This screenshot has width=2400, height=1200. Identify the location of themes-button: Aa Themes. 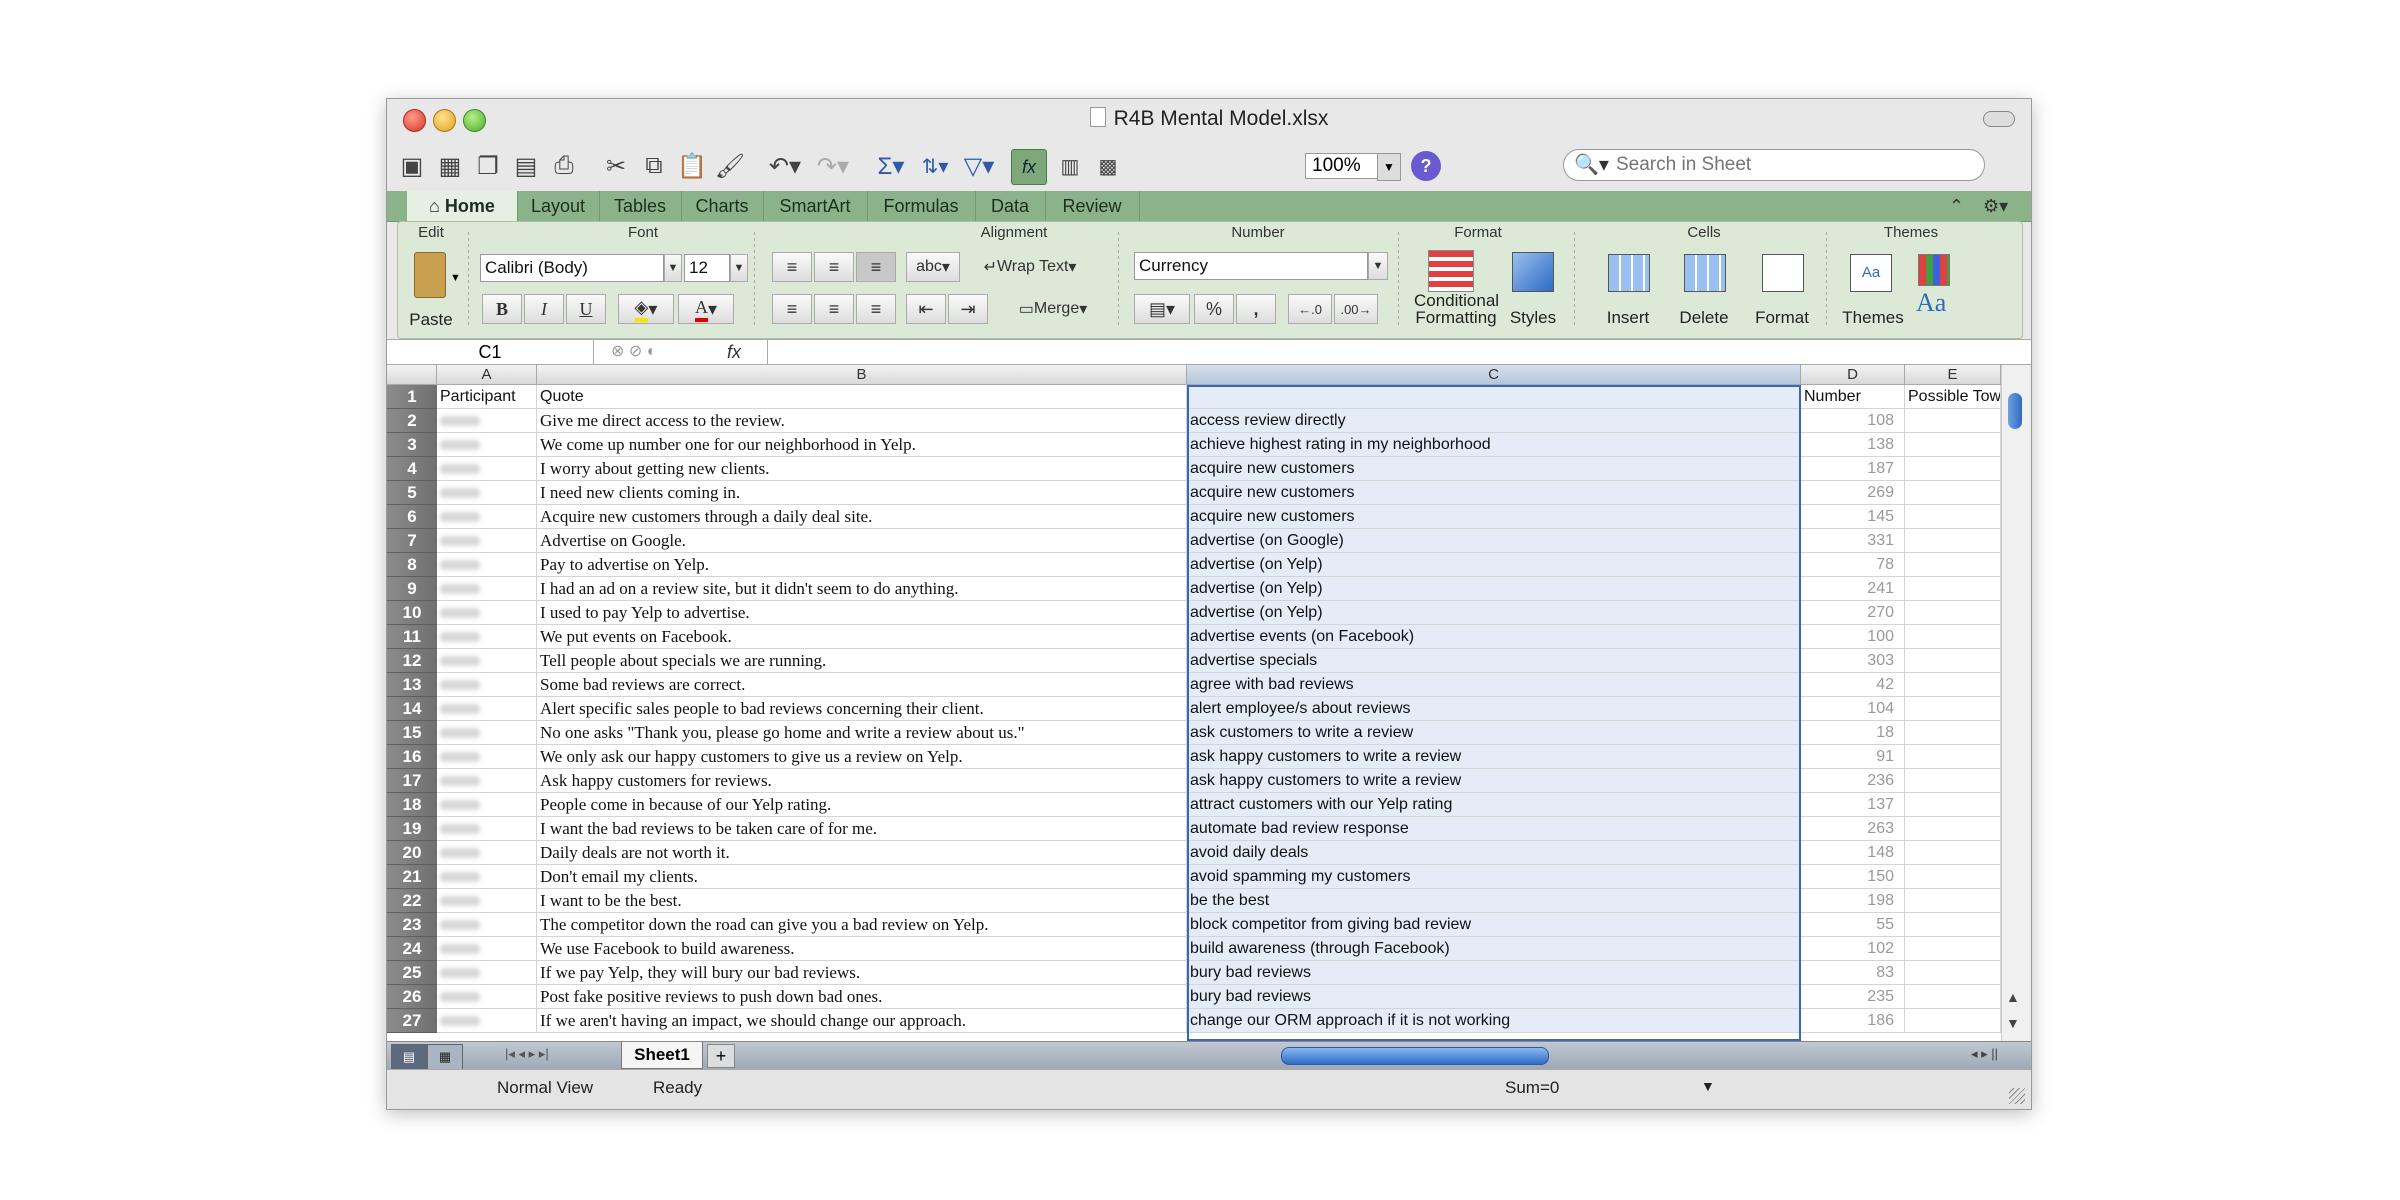
(1873, 291).